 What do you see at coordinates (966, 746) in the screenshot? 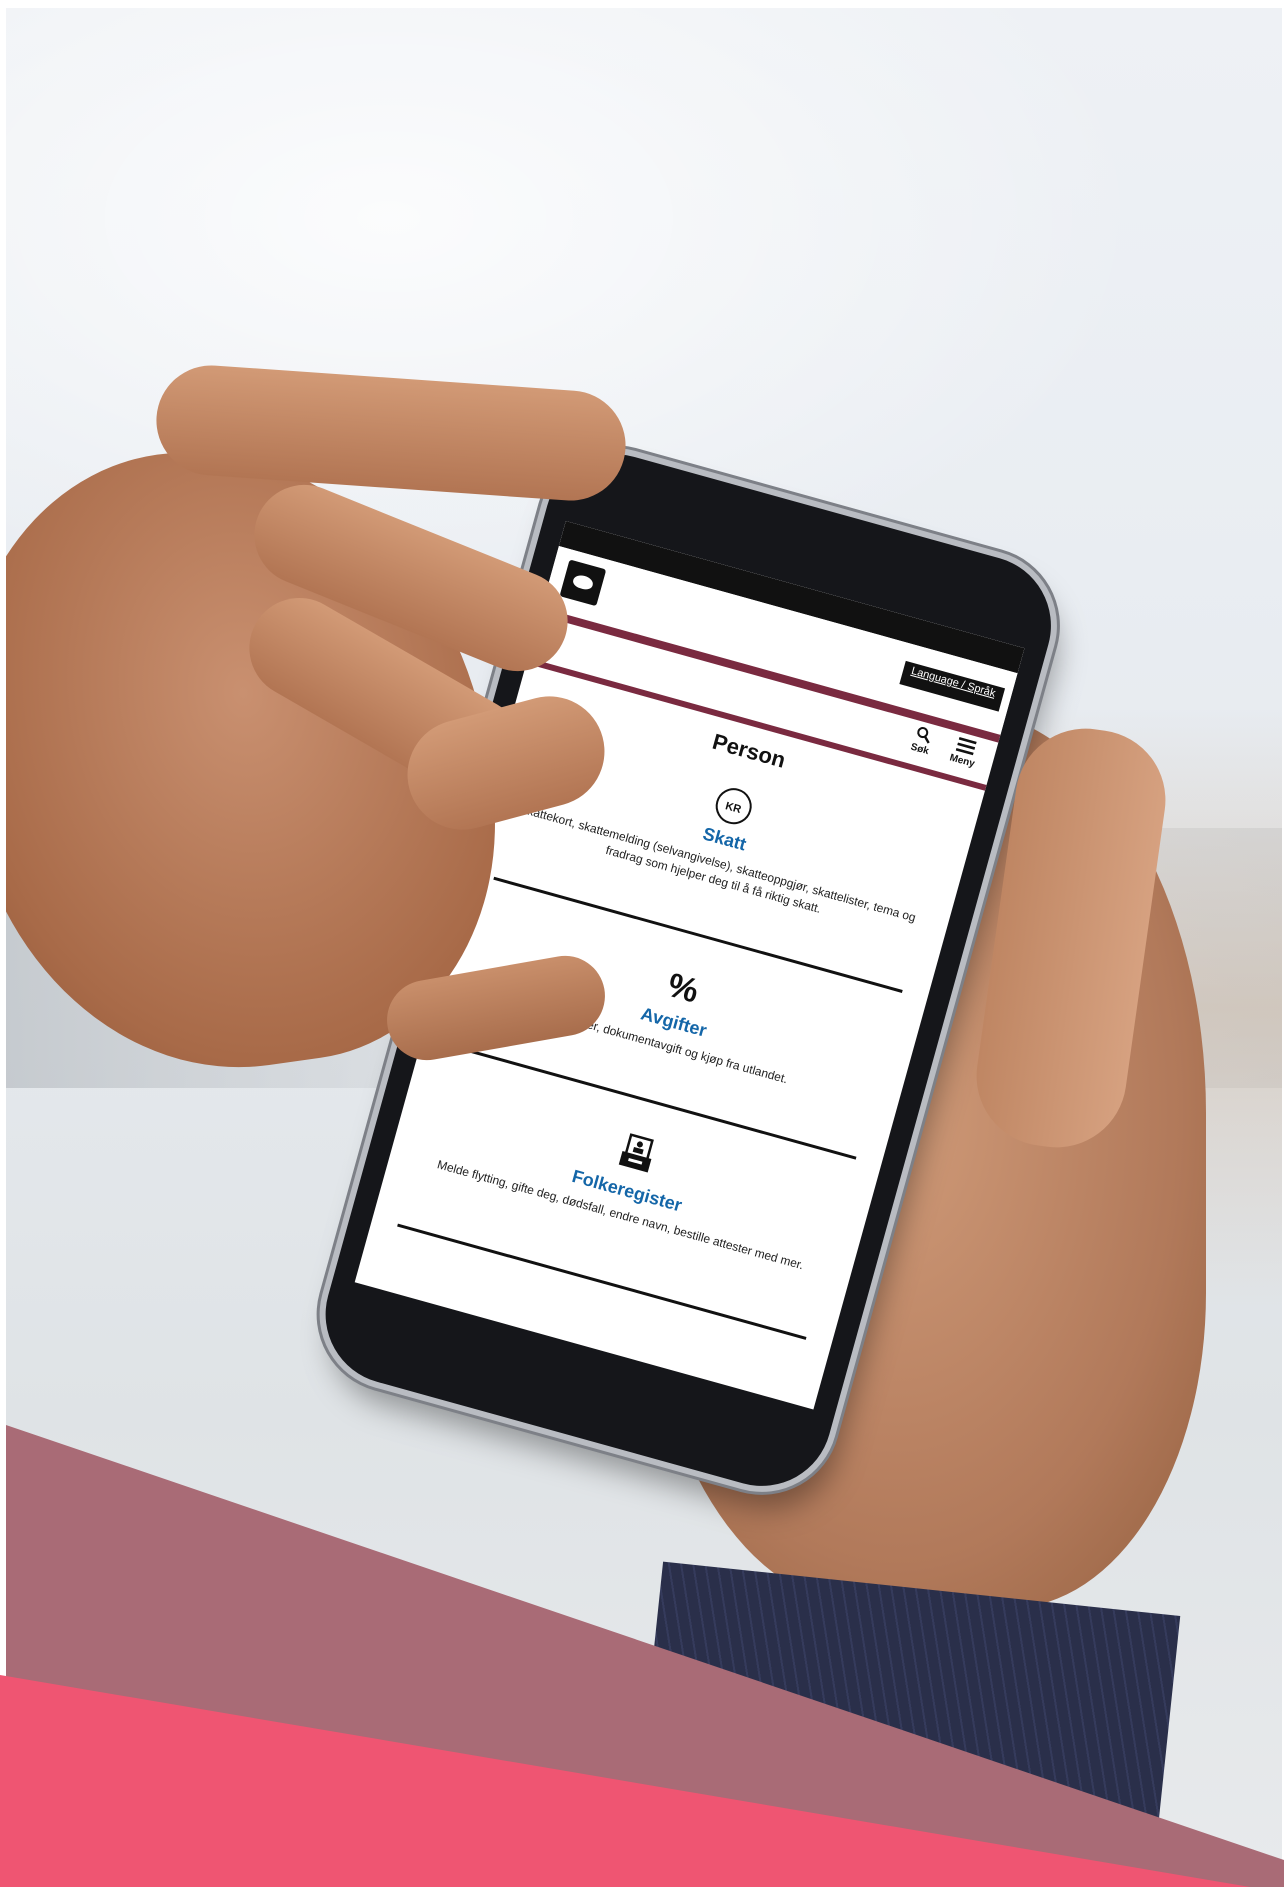
I see `hamburger-icon` at bounding box center [966, 746].